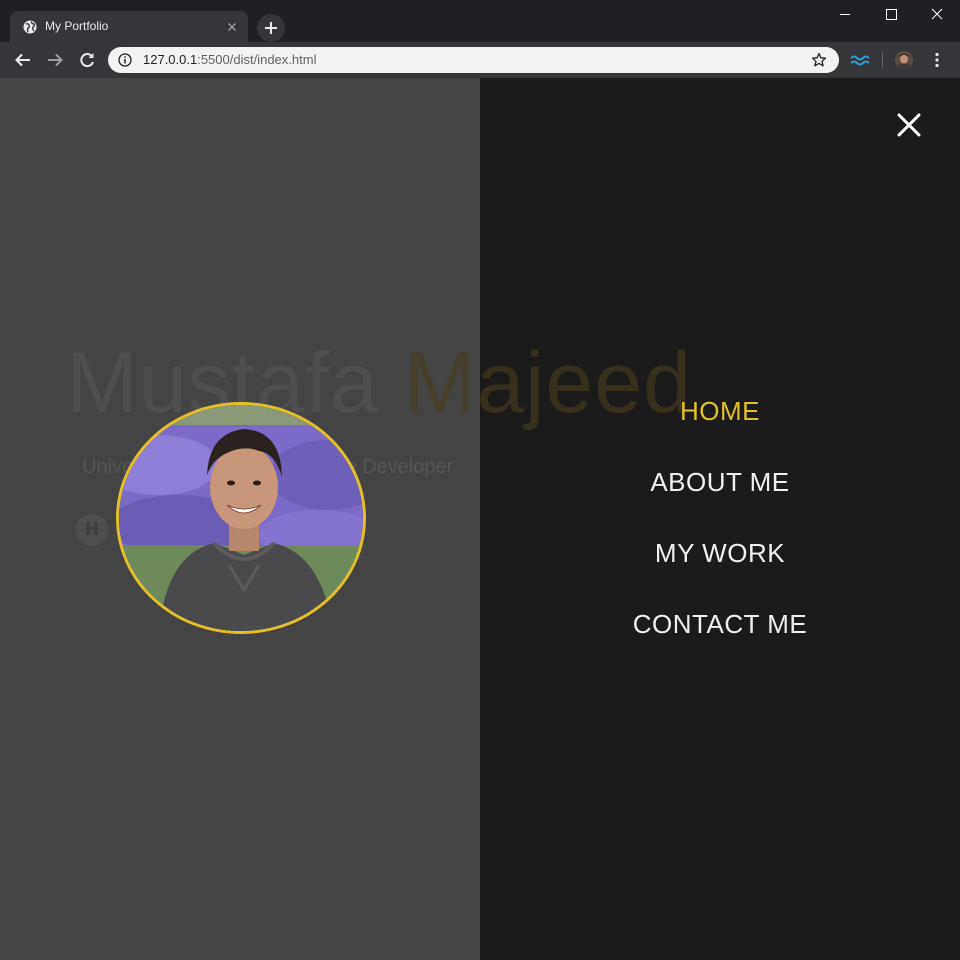 The height and width of the screenshot is (960, 960). I want to click on window-maximize-button, so click(891, 14).